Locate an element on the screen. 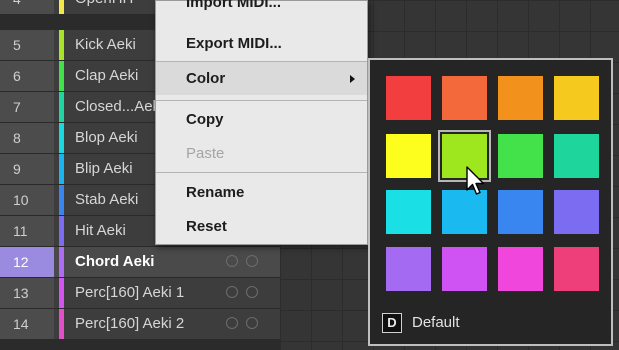  sound-number: 14 is located at coordinates (27, 324).